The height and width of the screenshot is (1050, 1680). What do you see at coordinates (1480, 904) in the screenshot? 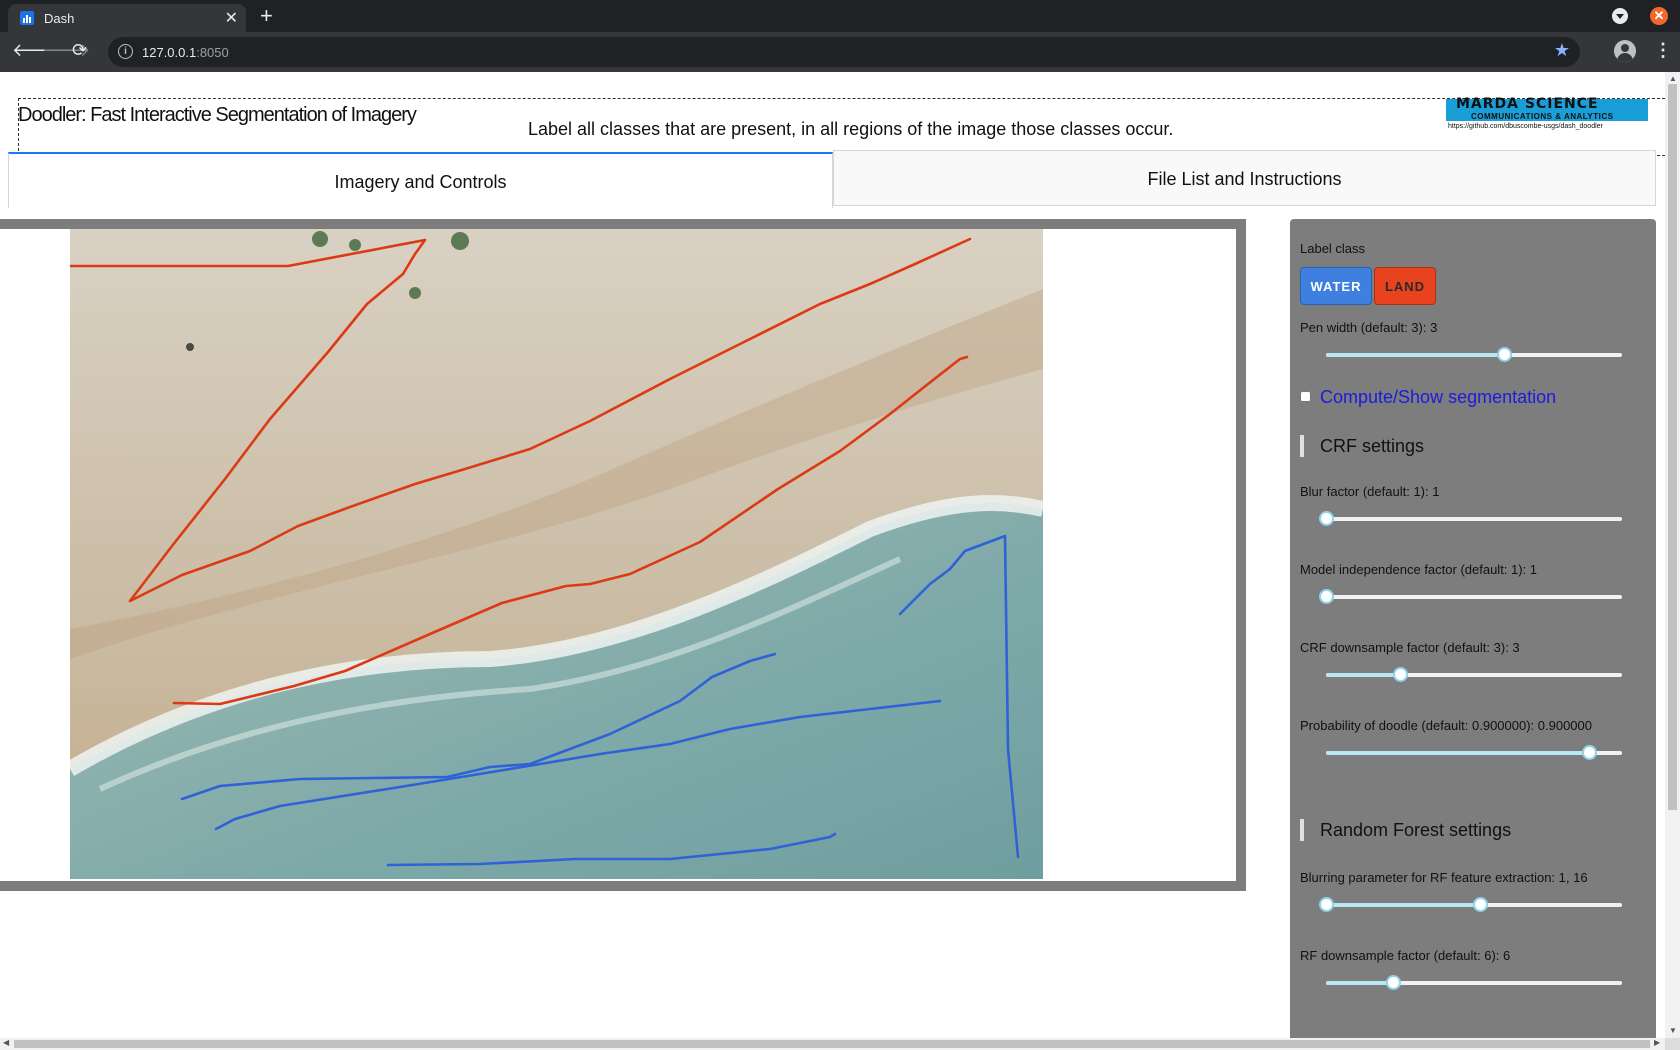
I see `range-handle-high` at bounding box center [1480, 904].